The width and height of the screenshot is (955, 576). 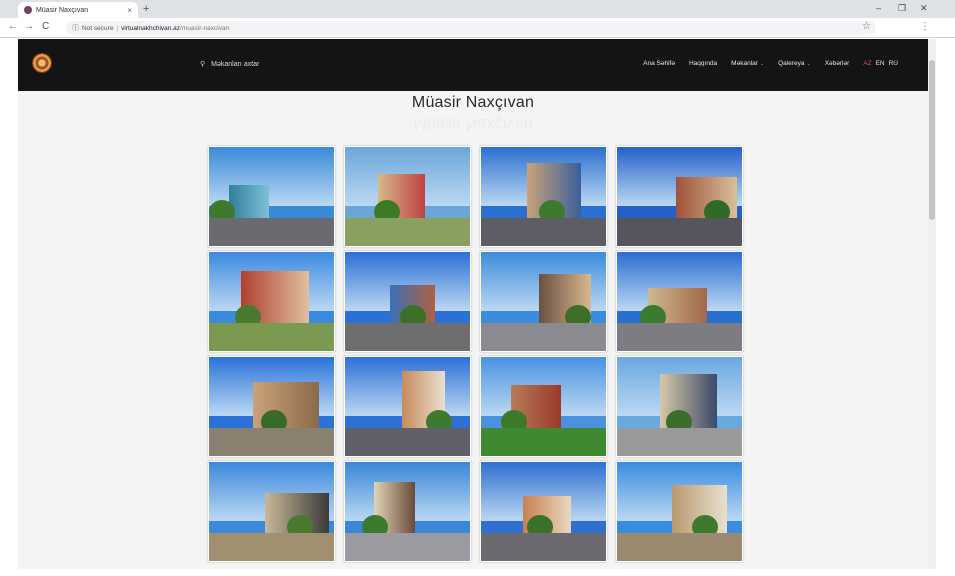 I want to click on scrollbar-thumb, so click(x=932, y=140).